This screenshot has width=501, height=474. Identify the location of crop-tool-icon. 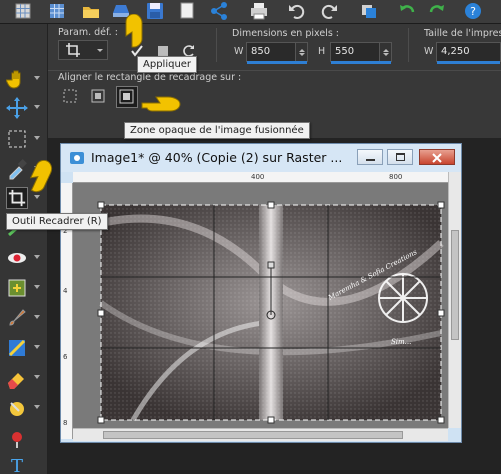
(17, 198).